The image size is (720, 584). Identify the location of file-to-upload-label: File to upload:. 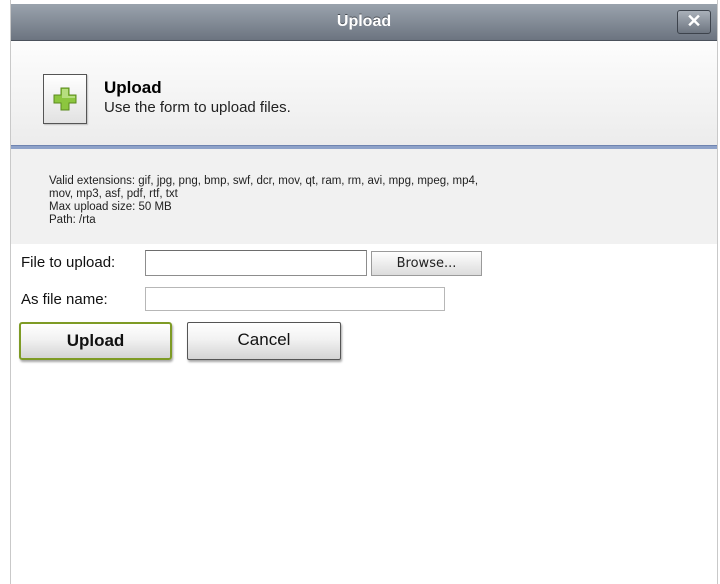
(68, 262).